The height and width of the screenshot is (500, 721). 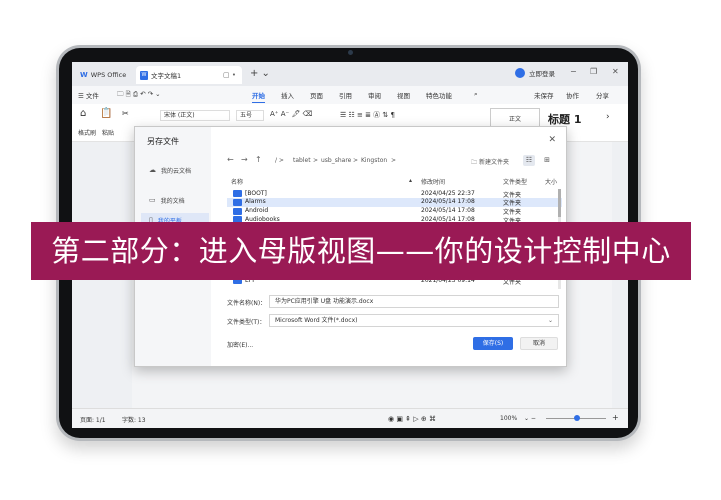 I want to click on more-styles-icon: ›, so click(x=608, y=117).